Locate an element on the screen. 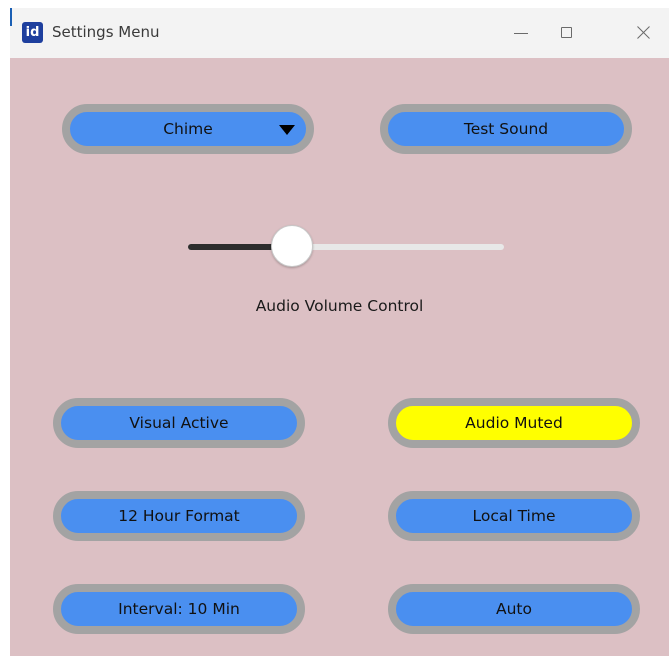 This screenshot has width=669, height=656. sound-select-value: Chime is located at coordinates (188, 129).